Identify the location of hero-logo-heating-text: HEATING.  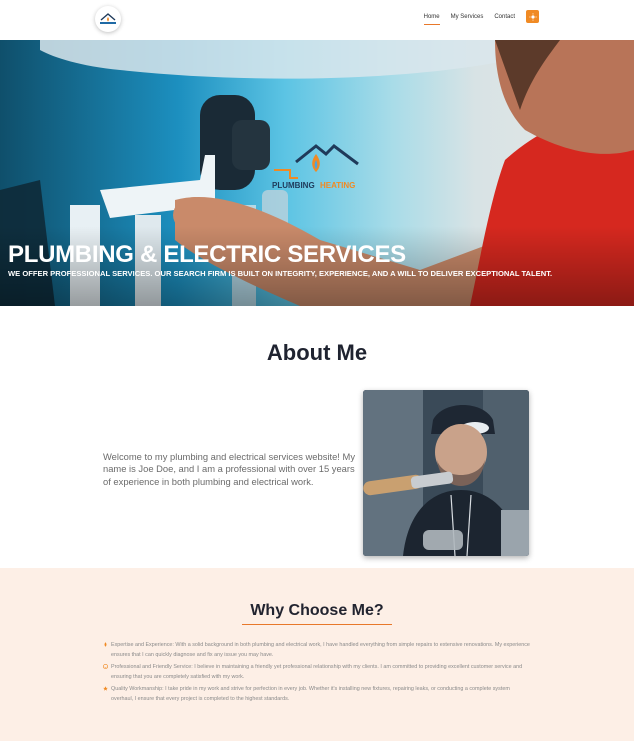
(337, 185).